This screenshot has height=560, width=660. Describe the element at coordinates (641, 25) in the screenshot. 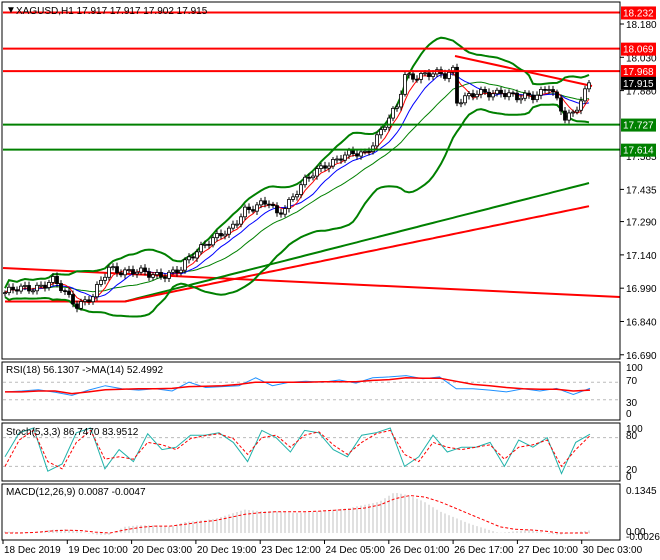

I see `price-tick-label: 18.180` at that location.